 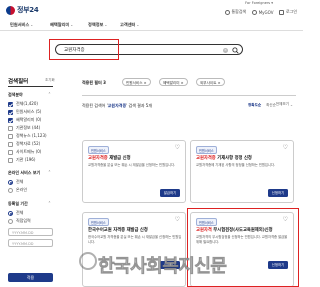 What do you see at coordinates (30, 277) in the screenshot?
I see `apply-filter-button: 적용` at bounding box center [30, 277].